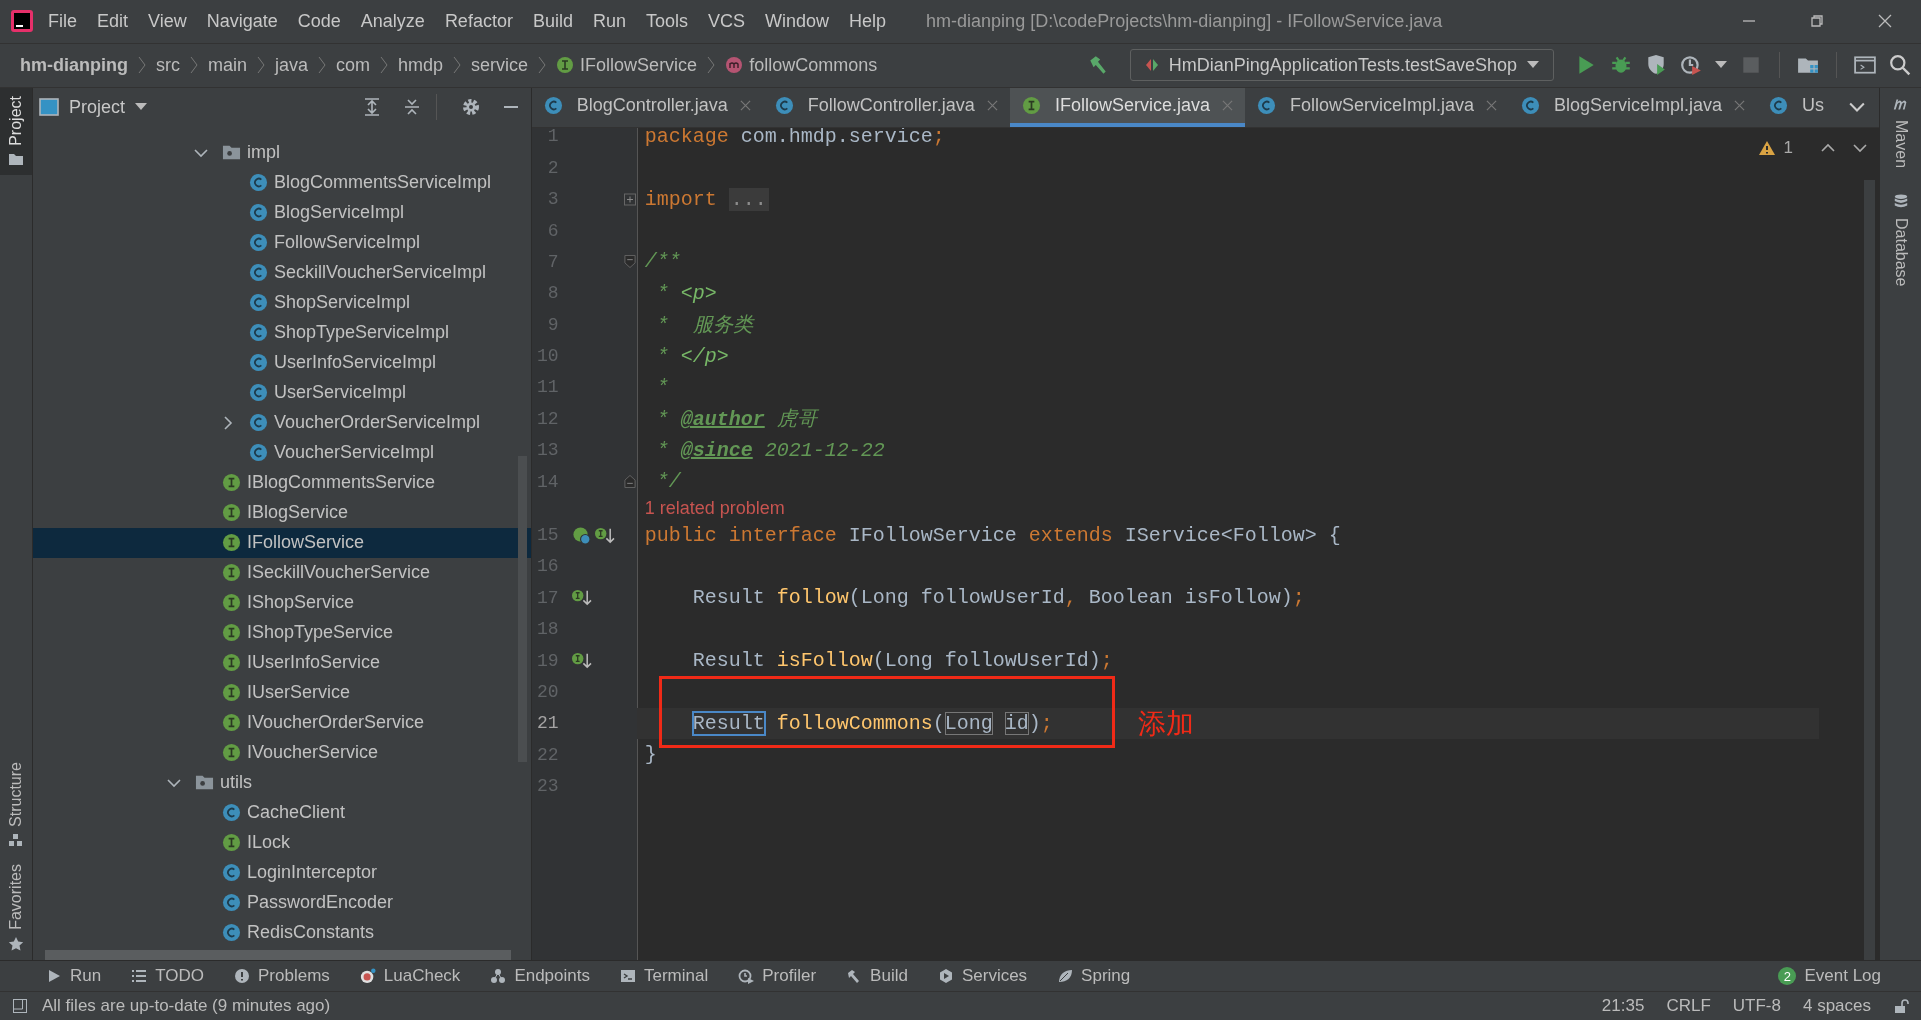 The width and height of the screenshot is (1921, 1020). What do you see at coordinates (282, 182) in the screenshot?
I see `tree-item: BlogCommentsServiceImpl` at bounding box center [282, 182].